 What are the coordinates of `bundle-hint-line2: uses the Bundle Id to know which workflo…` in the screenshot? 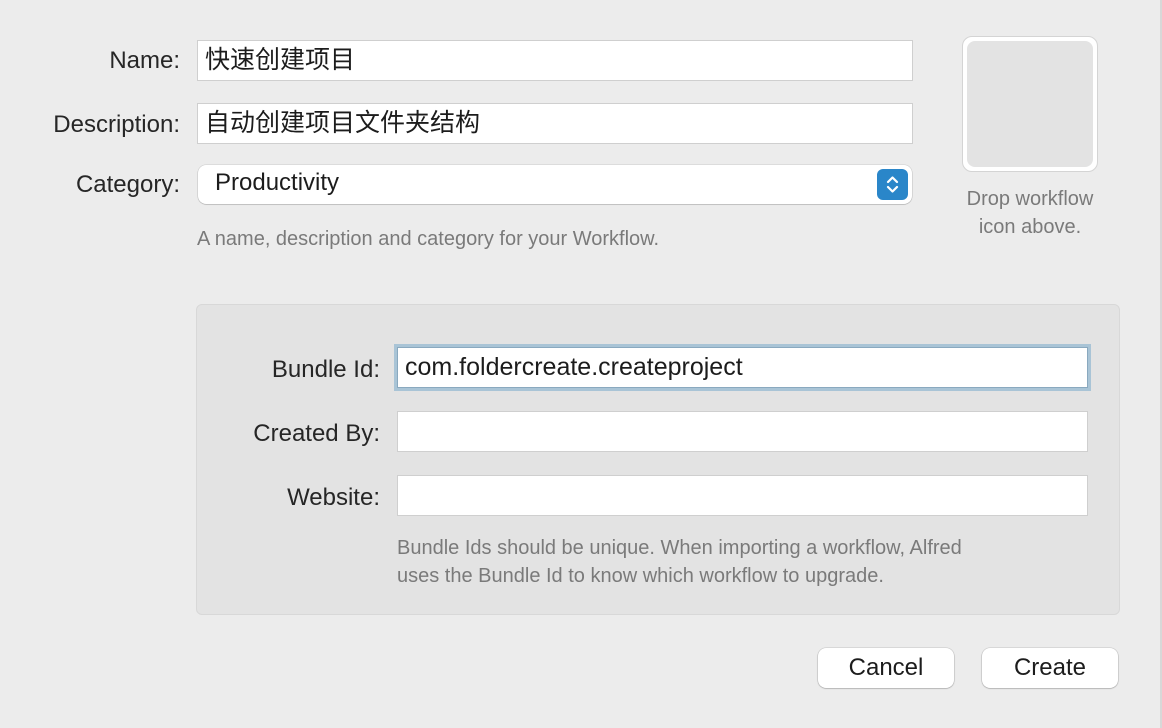 It's located at (640, 576).